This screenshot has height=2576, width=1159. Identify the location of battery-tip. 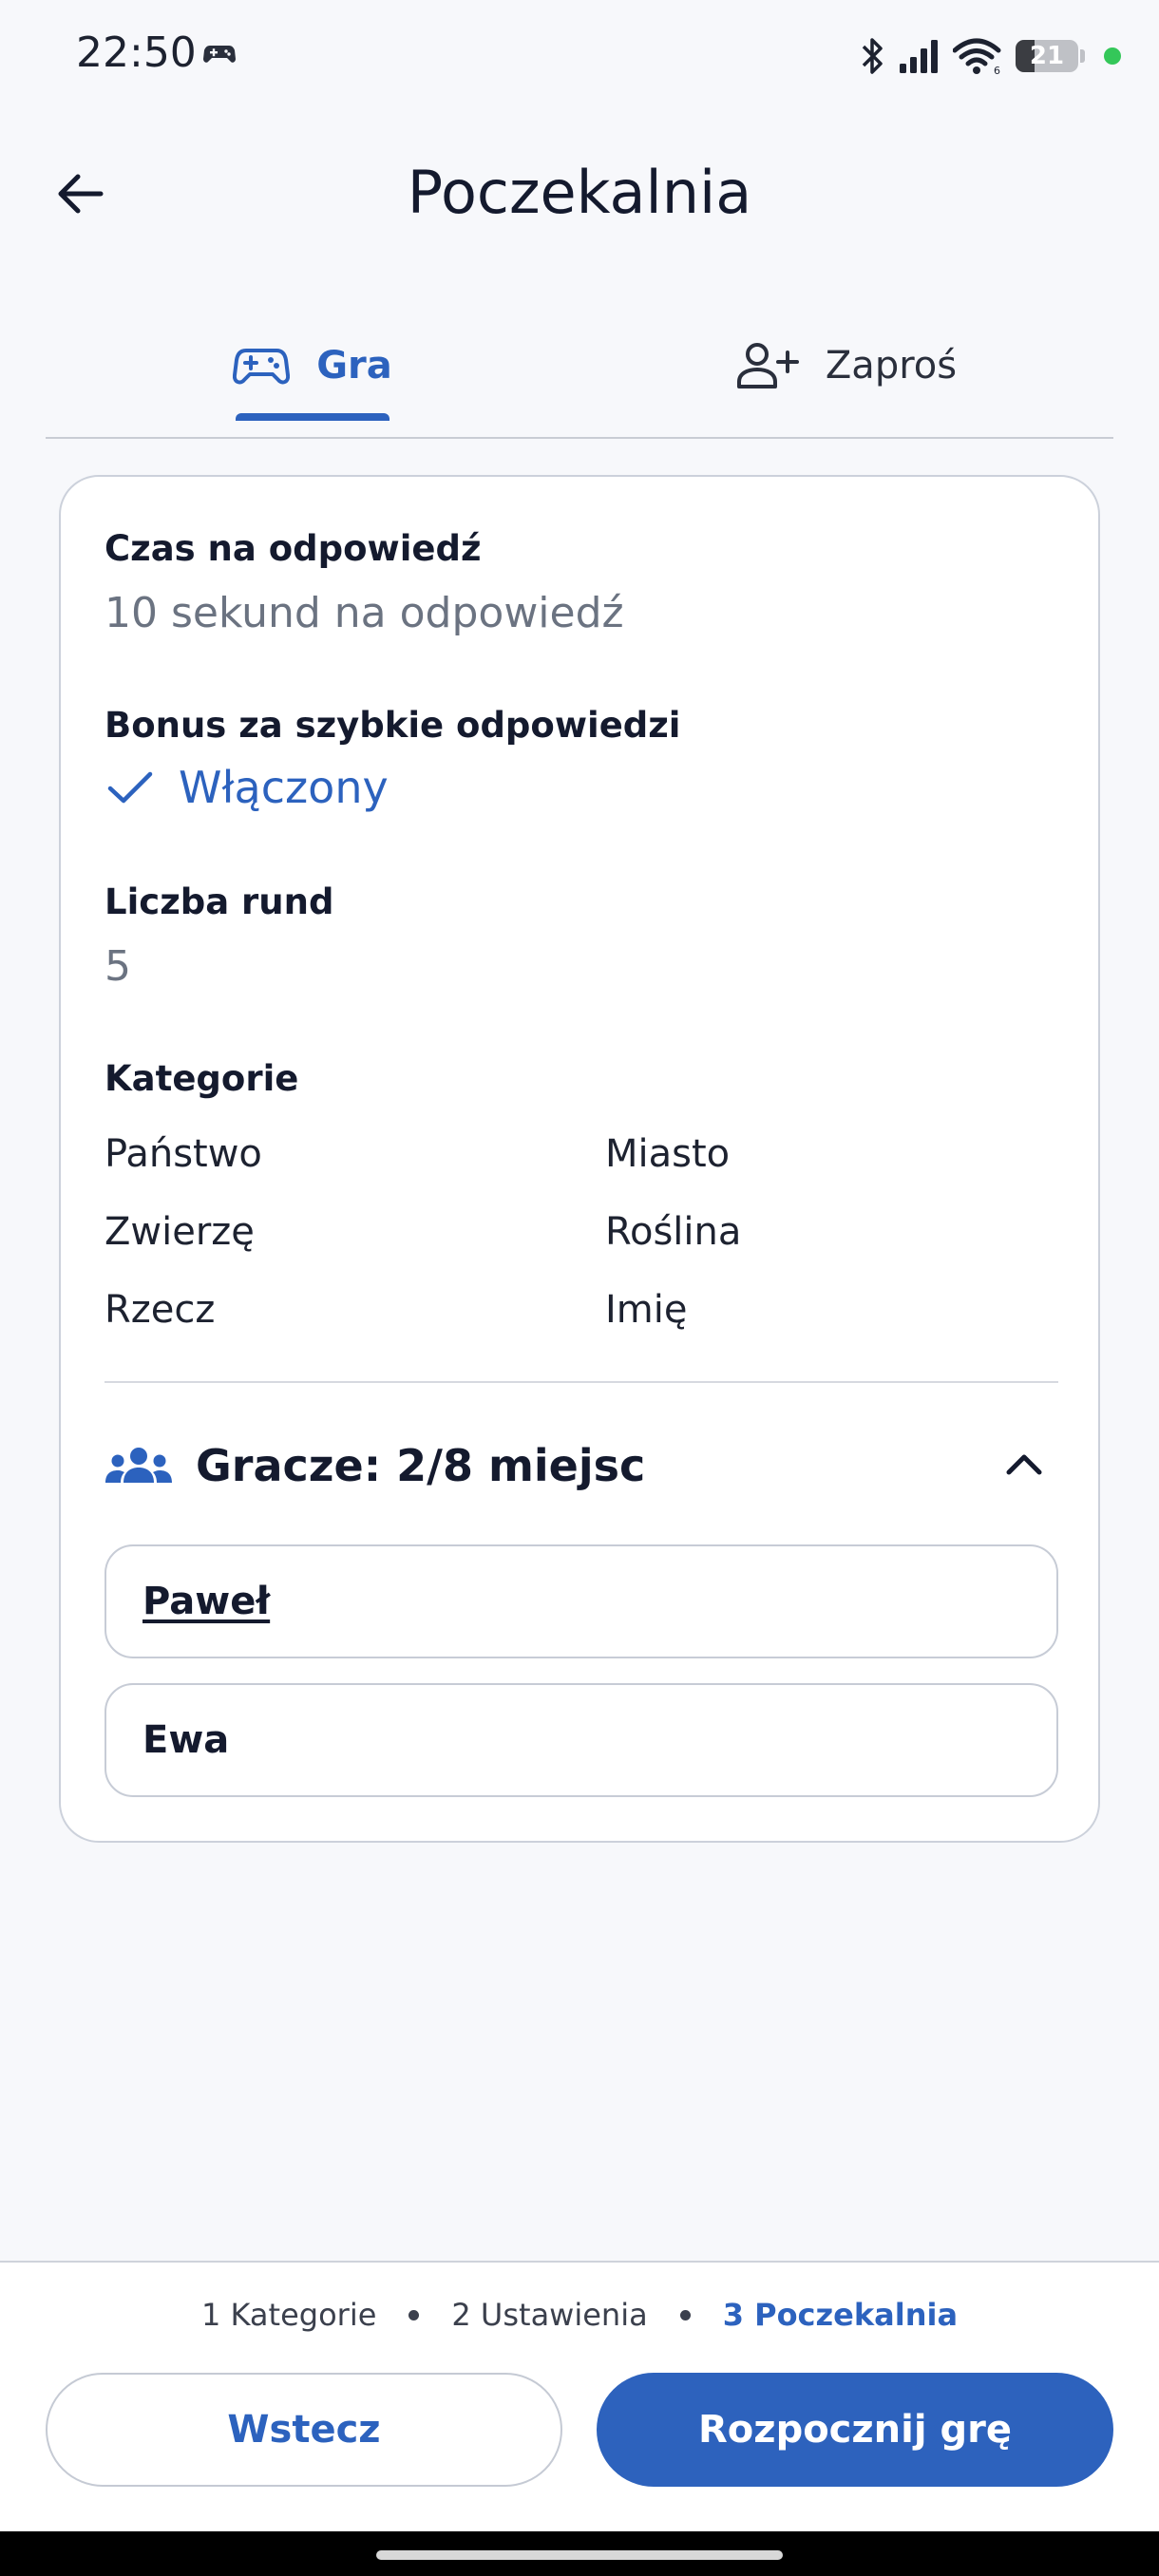
(1082, 56).